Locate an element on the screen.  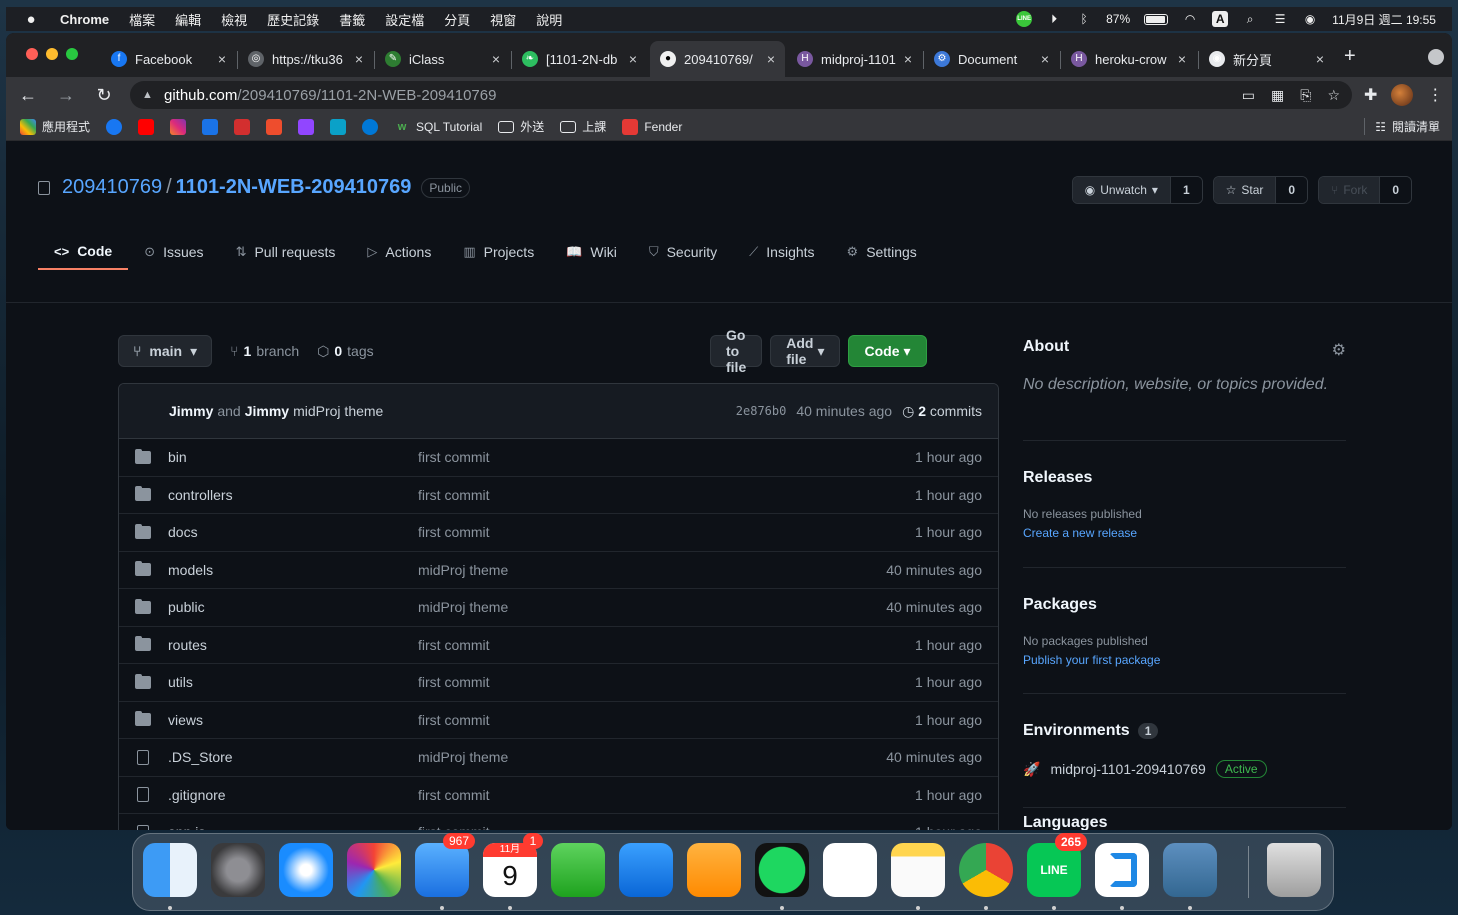
file-name-link: models is located at coordinates (293, 570).